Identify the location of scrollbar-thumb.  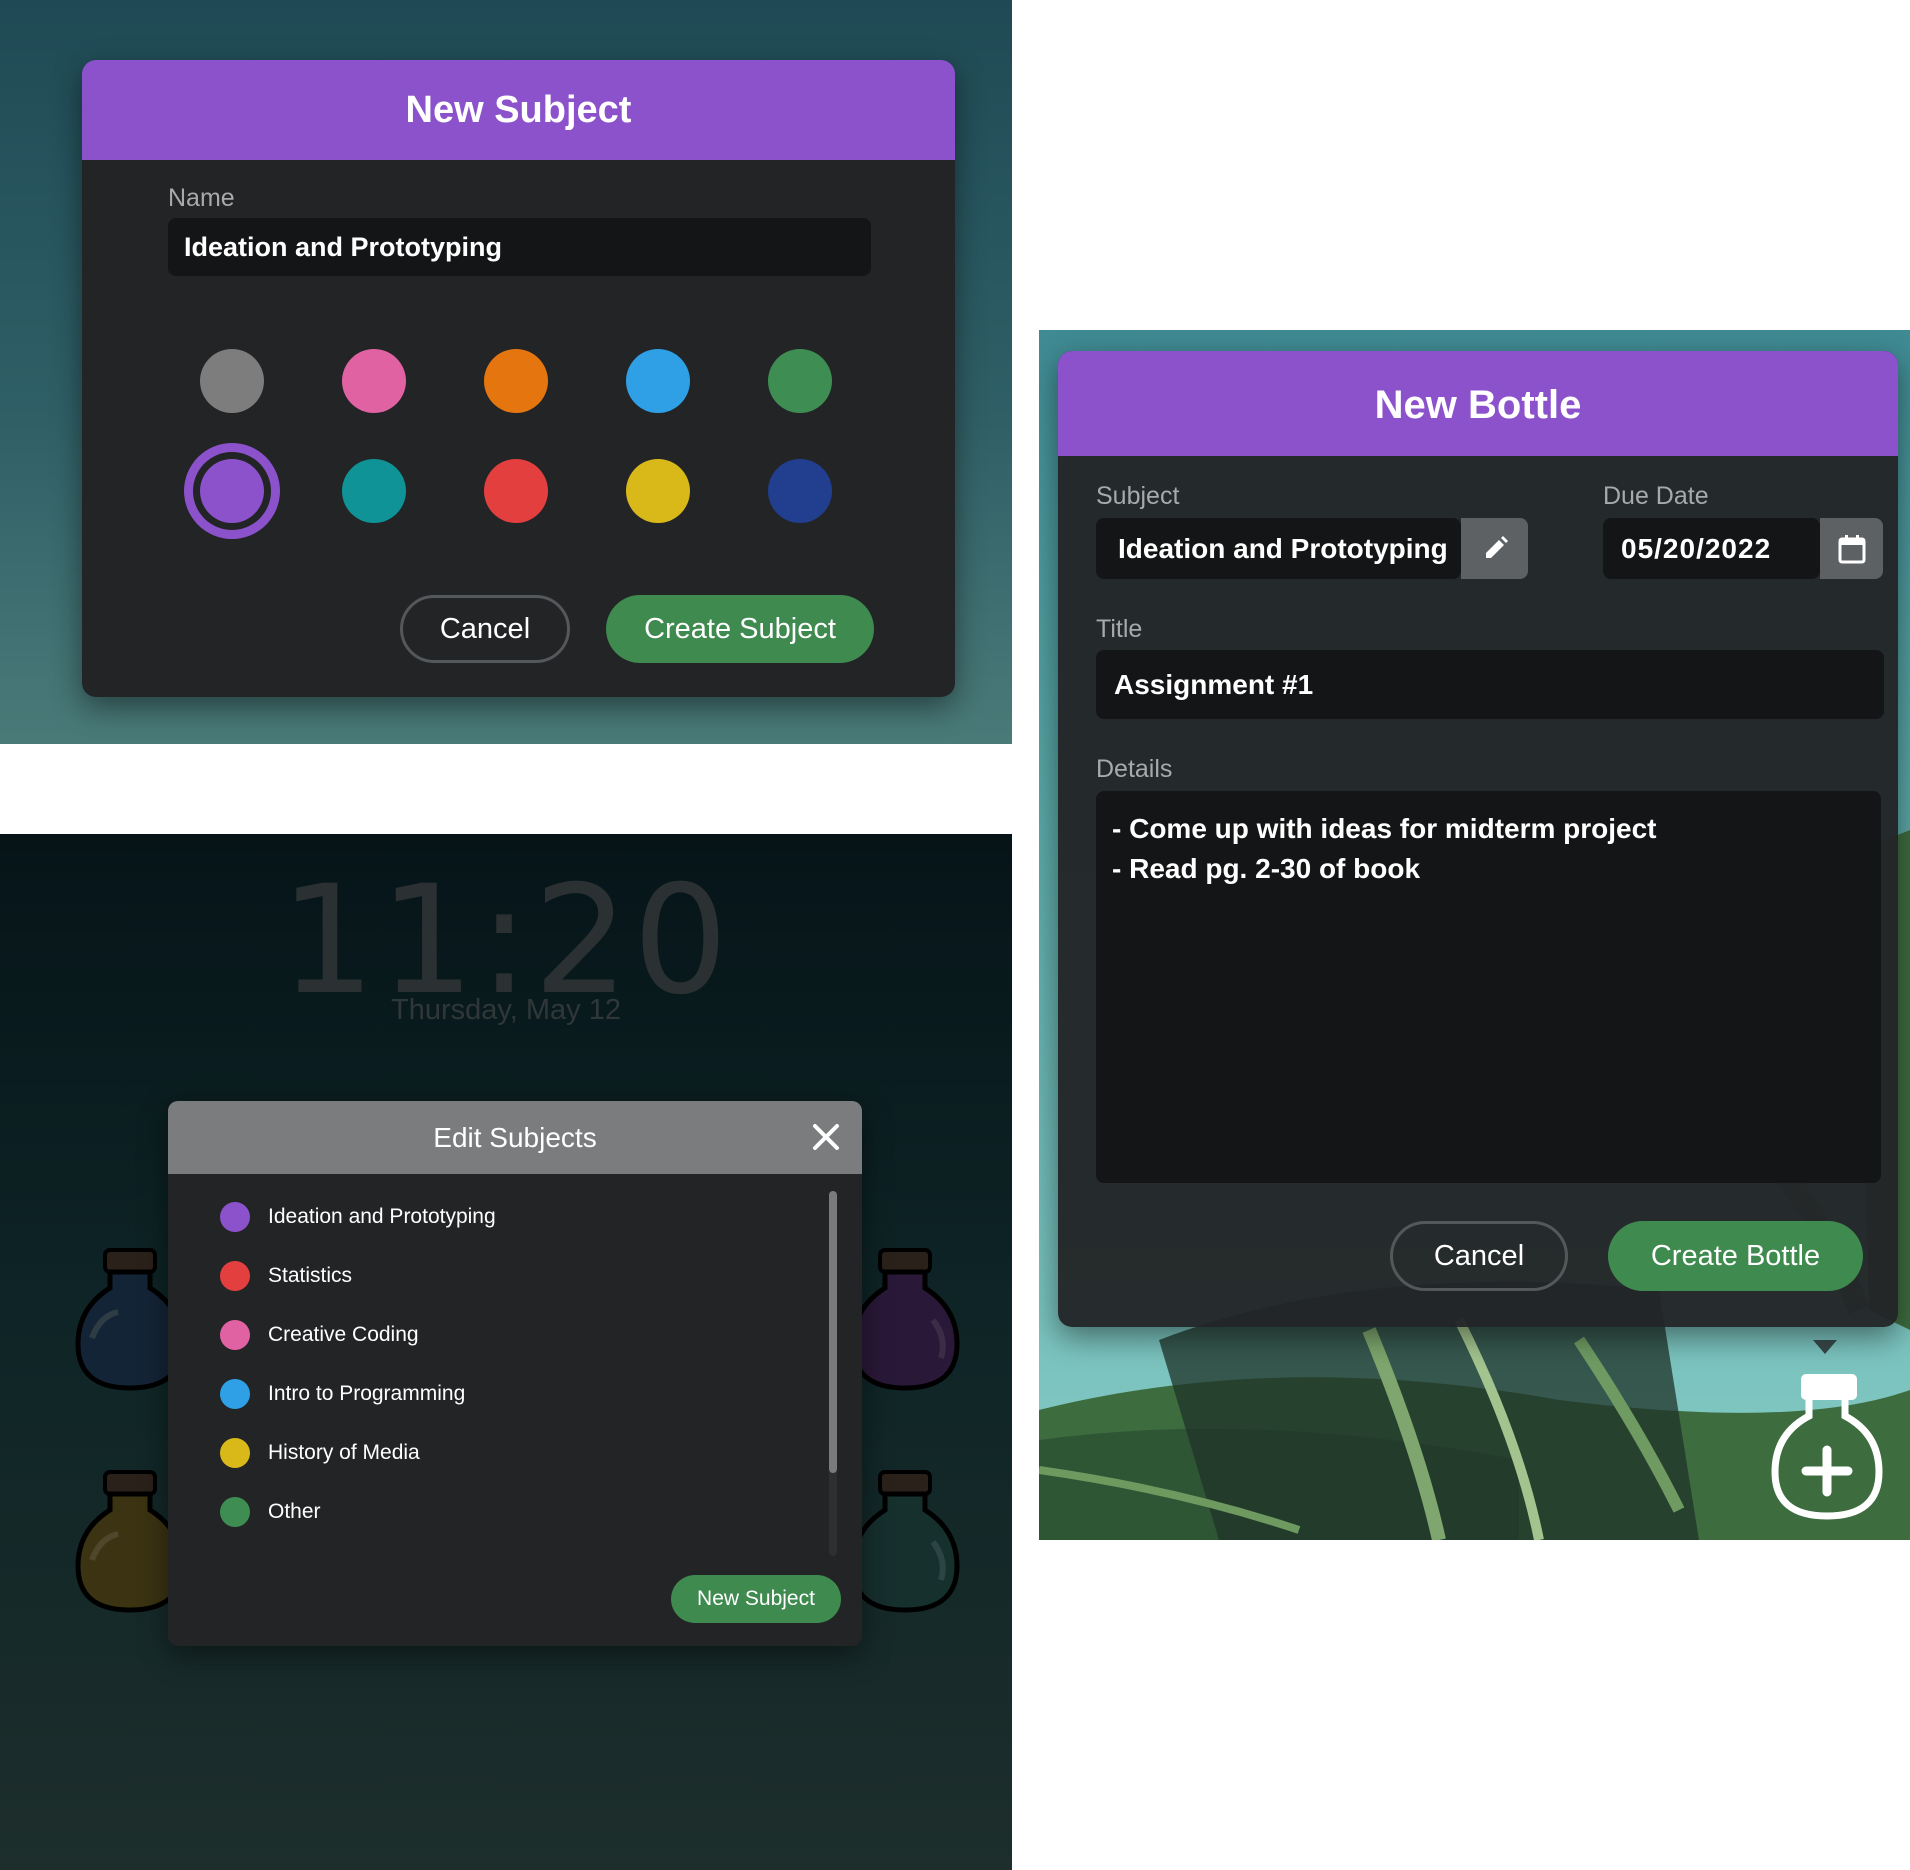
(833, 1332).